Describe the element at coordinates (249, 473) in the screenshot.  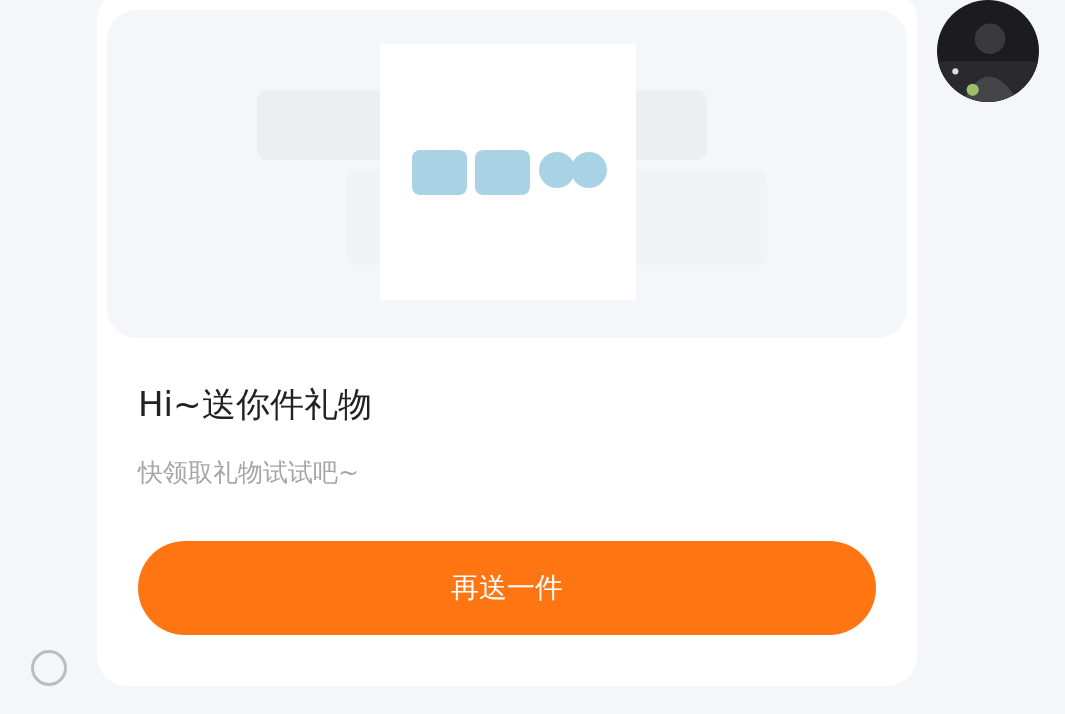
I see `gift-subtitle: 快领取礼物试试吧~` at that location.